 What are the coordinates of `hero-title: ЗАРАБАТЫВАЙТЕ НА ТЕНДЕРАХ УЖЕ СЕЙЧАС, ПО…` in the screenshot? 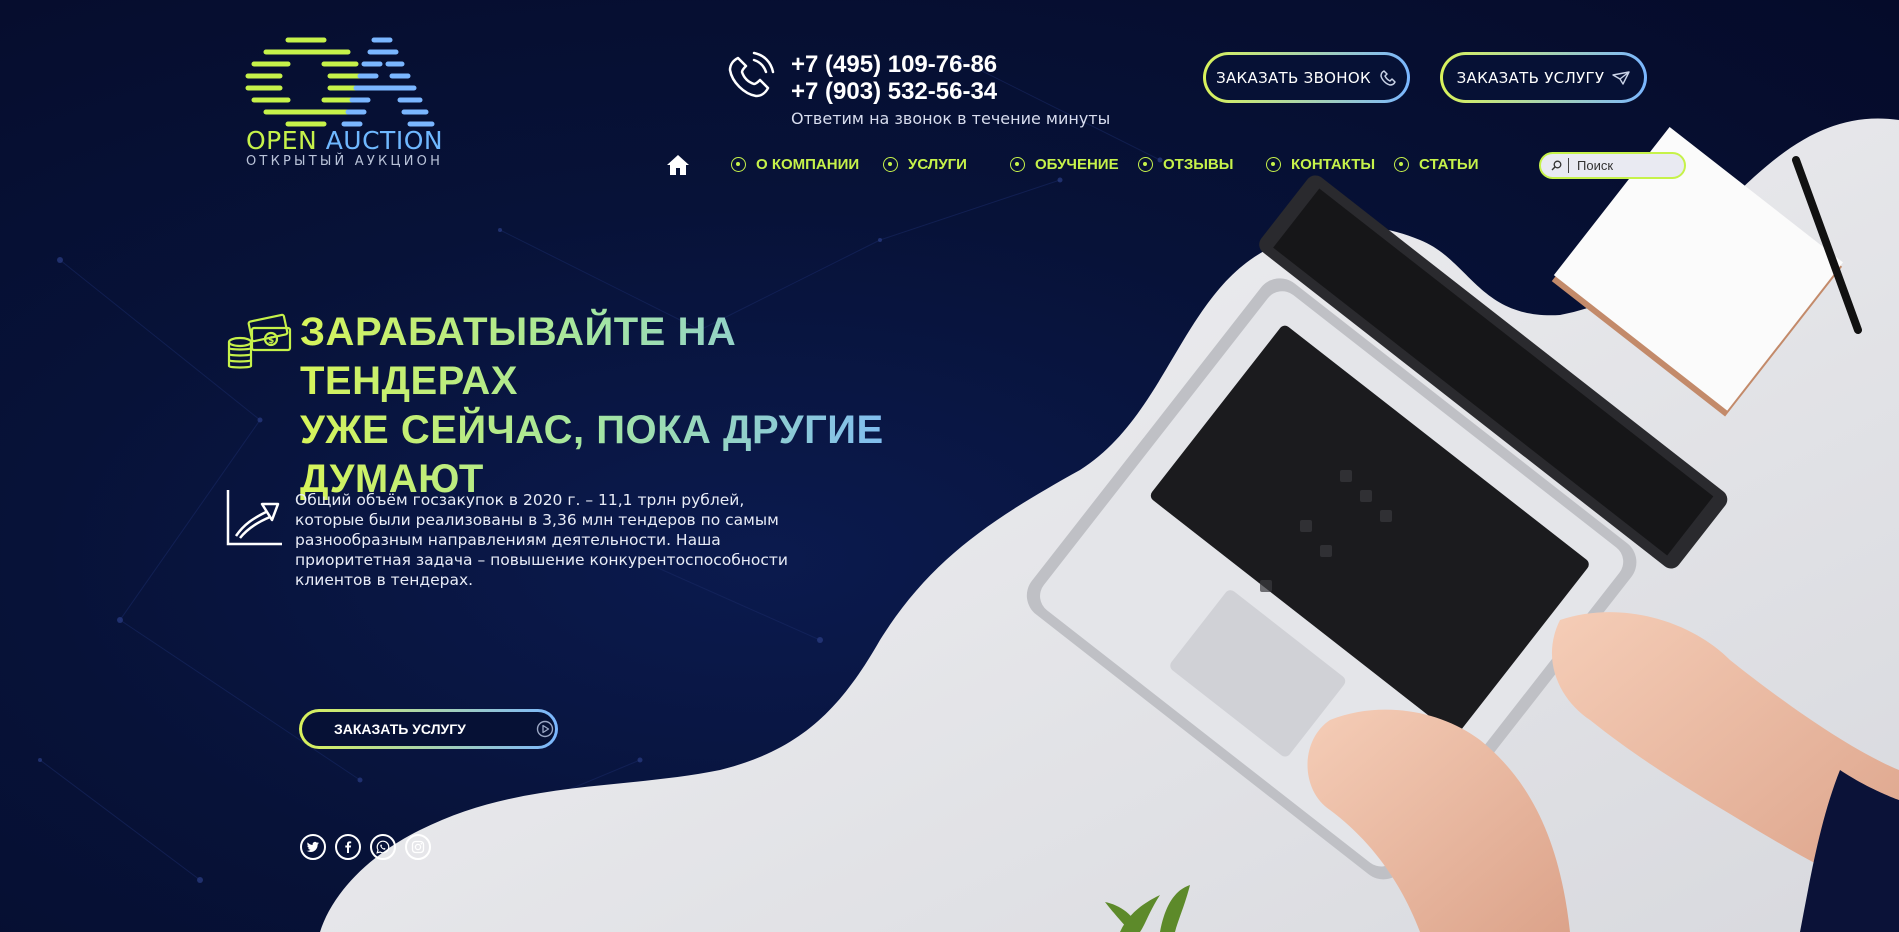 It's located at (620, 406).